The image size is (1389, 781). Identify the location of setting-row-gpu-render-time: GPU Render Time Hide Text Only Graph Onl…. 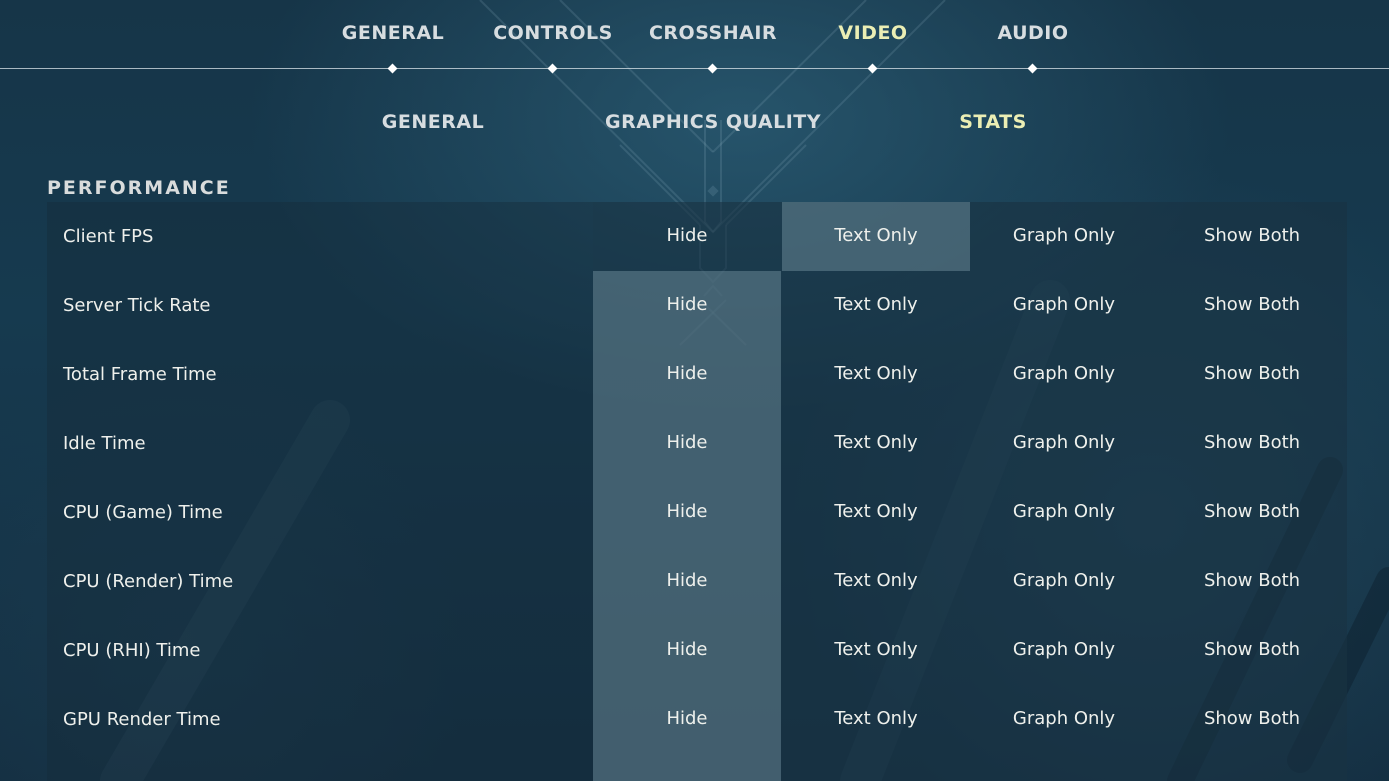
(697, 719).